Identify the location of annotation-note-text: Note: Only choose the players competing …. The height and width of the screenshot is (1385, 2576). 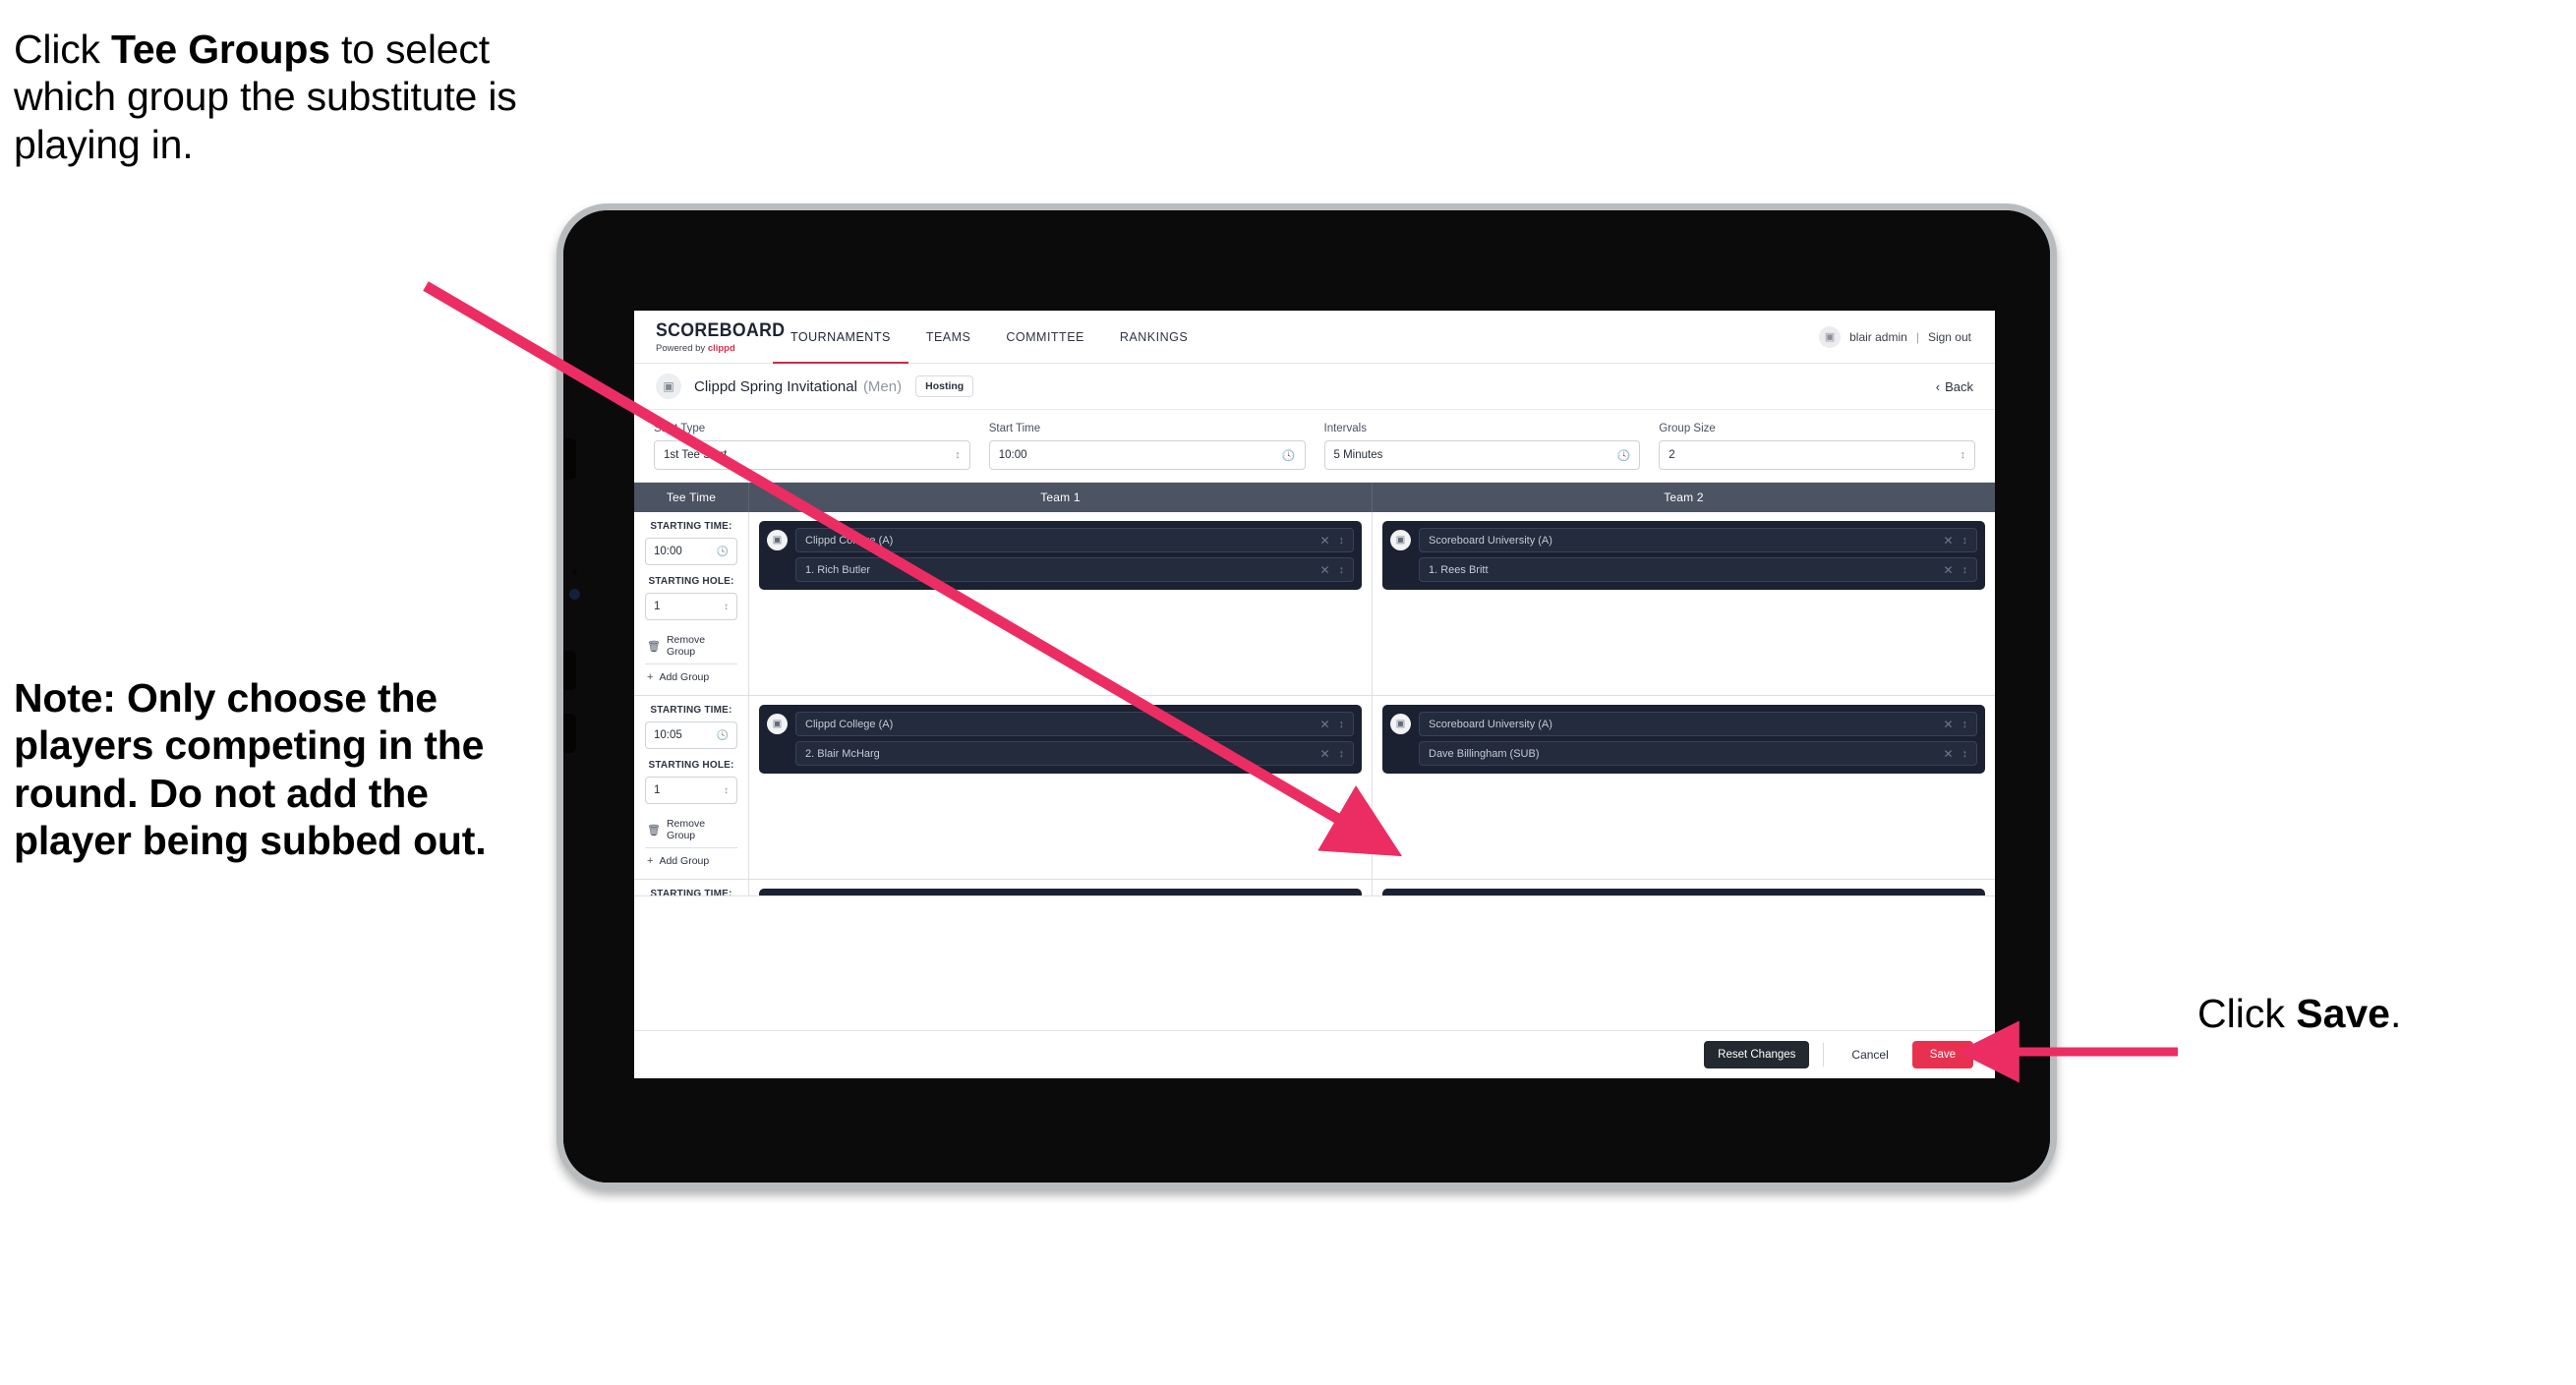
(250, 769).